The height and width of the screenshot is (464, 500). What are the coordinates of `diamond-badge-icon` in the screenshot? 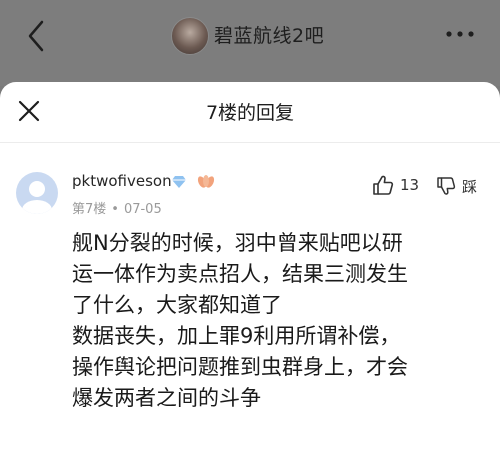 It's located at (179, 182).